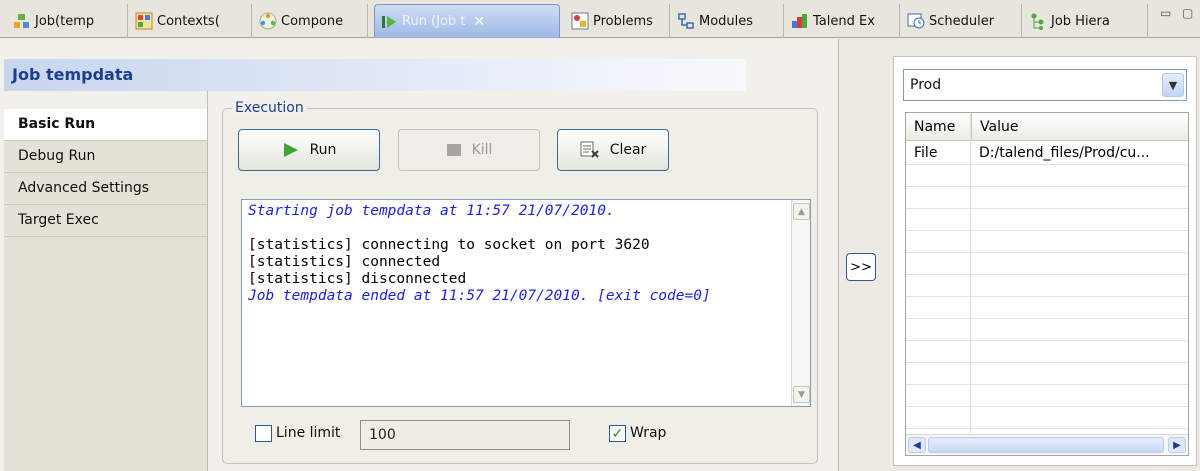  I want to click on maximize-icon: ▢, so click(1187, 13).